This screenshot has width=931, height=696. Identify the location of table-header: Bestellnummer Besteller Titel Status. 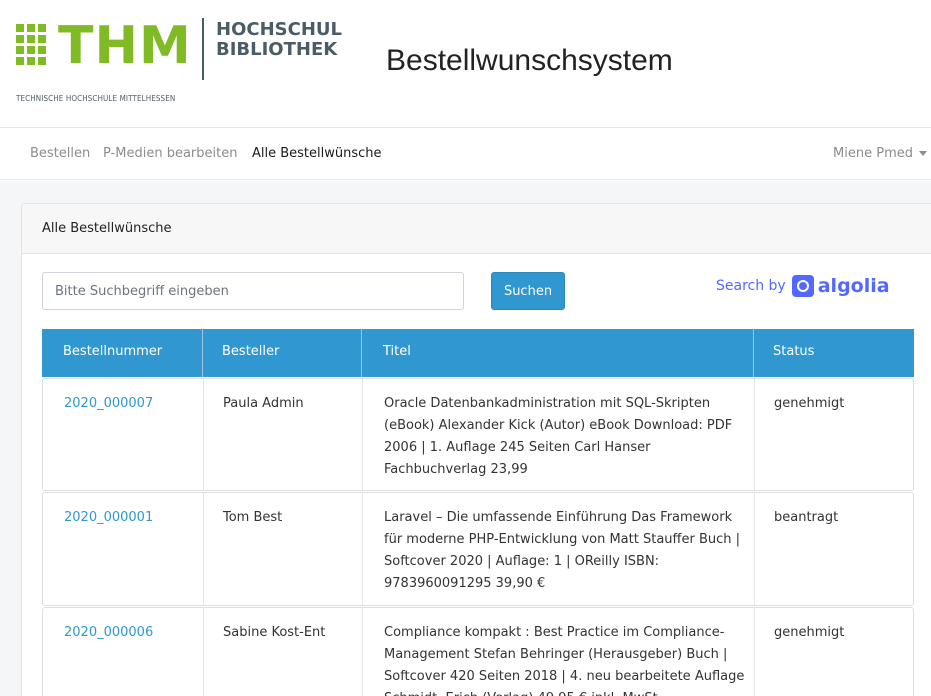
(478, 353).